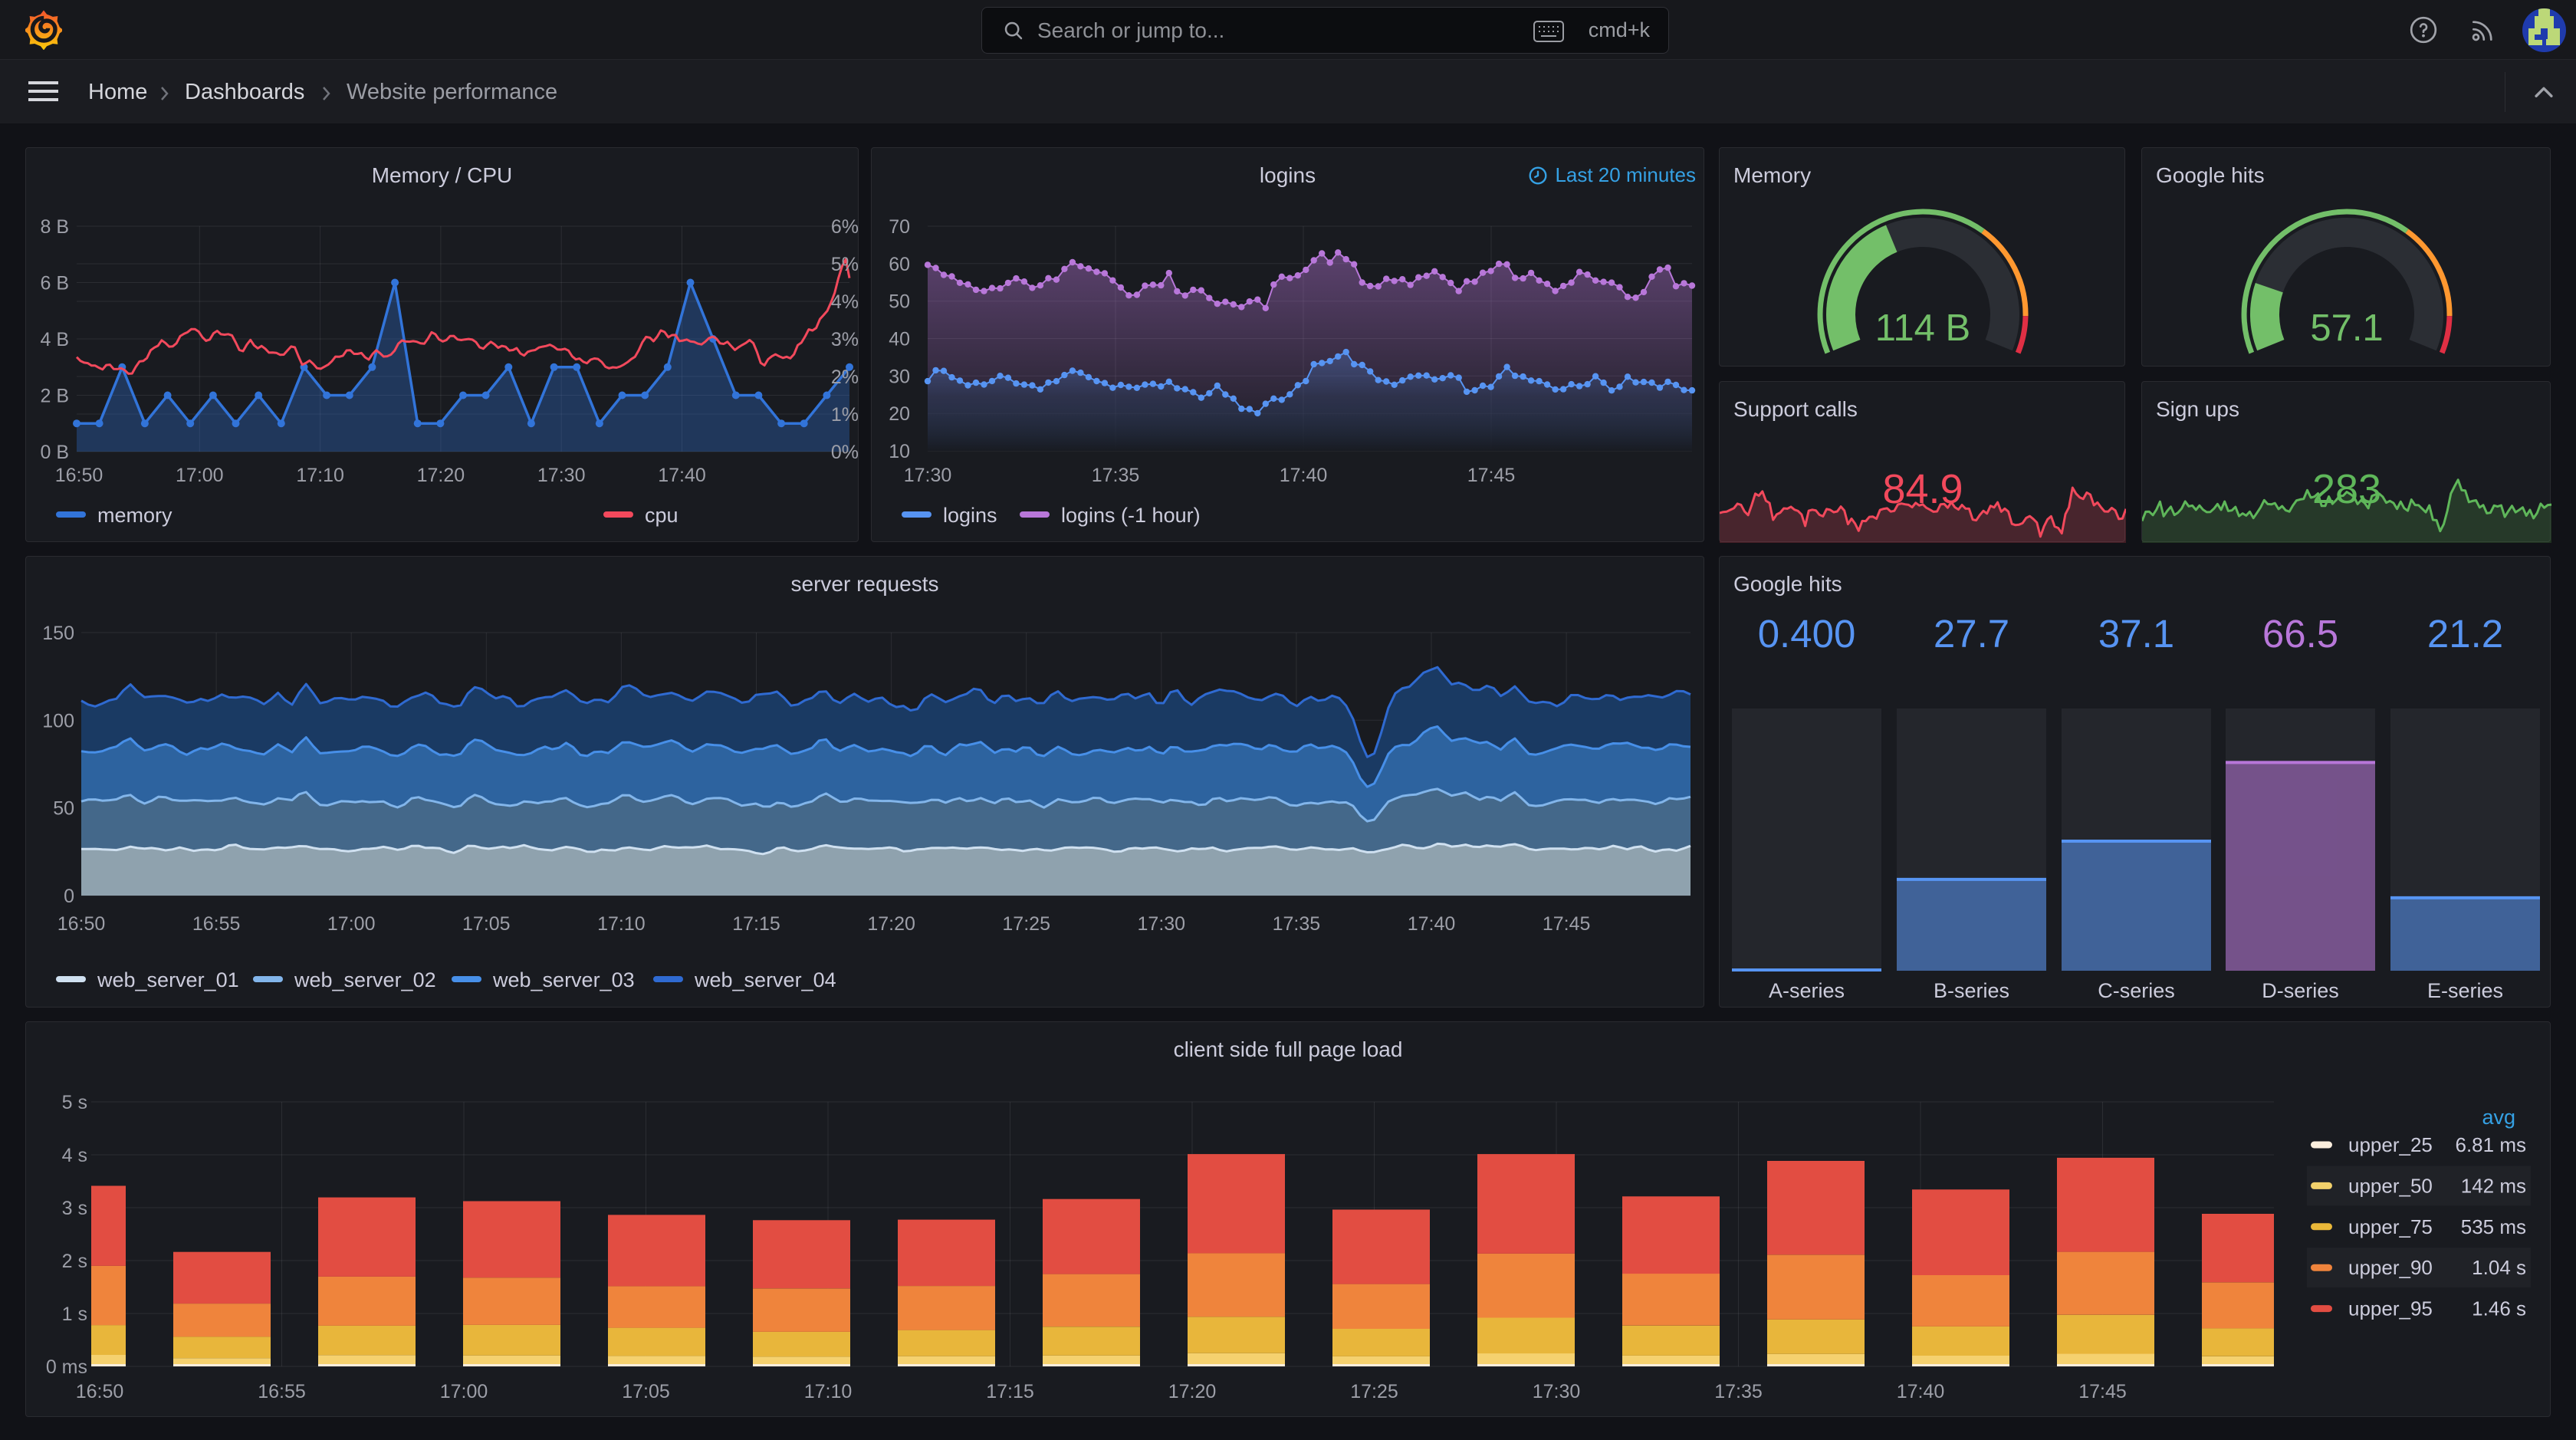 The image size is (2576, 1440). What do you see at coordinates (900, 452) in the screenshot?
I see `svg-text: 10` at bounding box center [900, 452].